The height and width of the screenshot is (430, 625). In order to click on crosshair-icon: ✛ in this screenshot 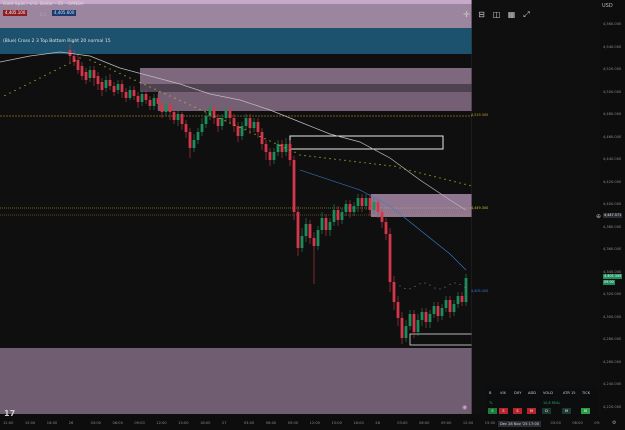, I will do `click(466, 14)`.